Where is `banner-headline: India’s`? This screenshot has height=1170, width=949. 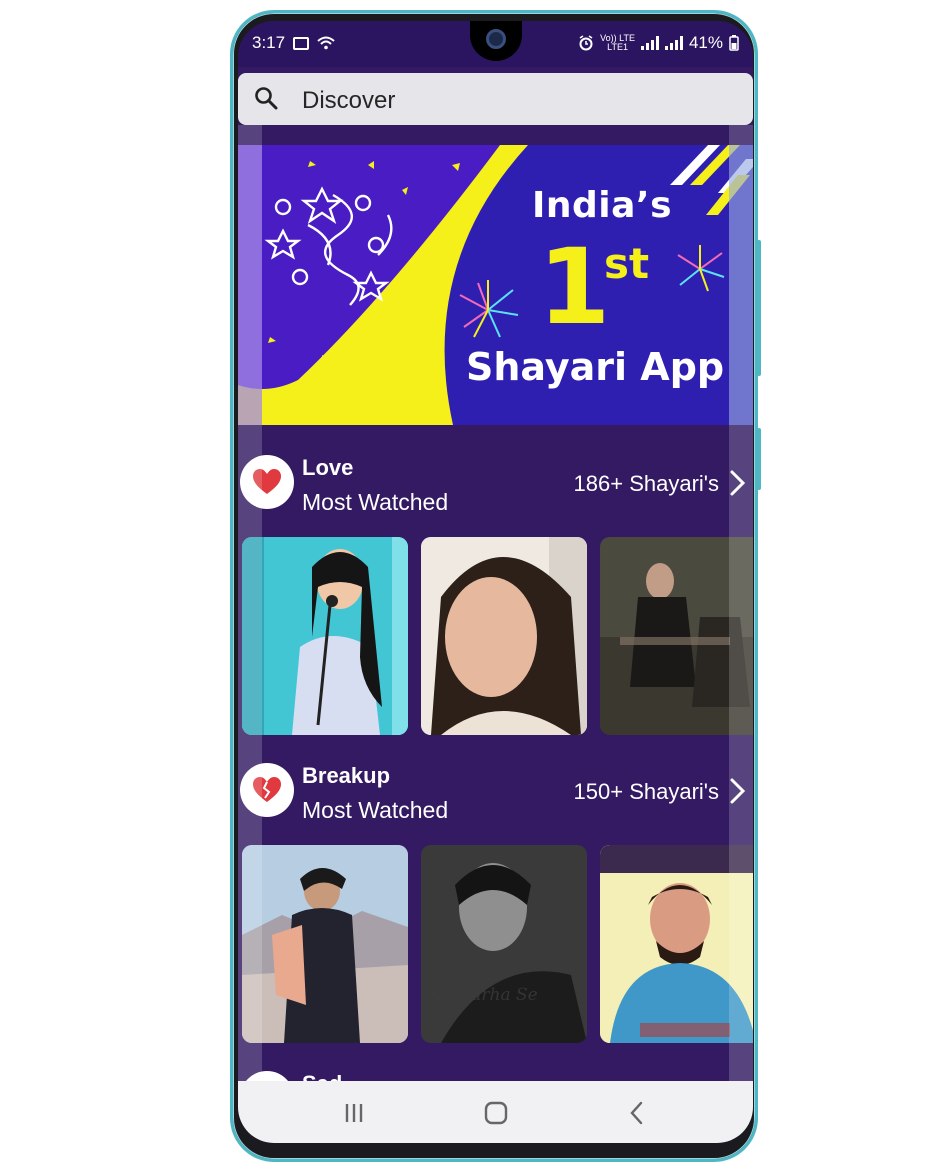
banner-headline: India’s is located at coordinates (602, 205).